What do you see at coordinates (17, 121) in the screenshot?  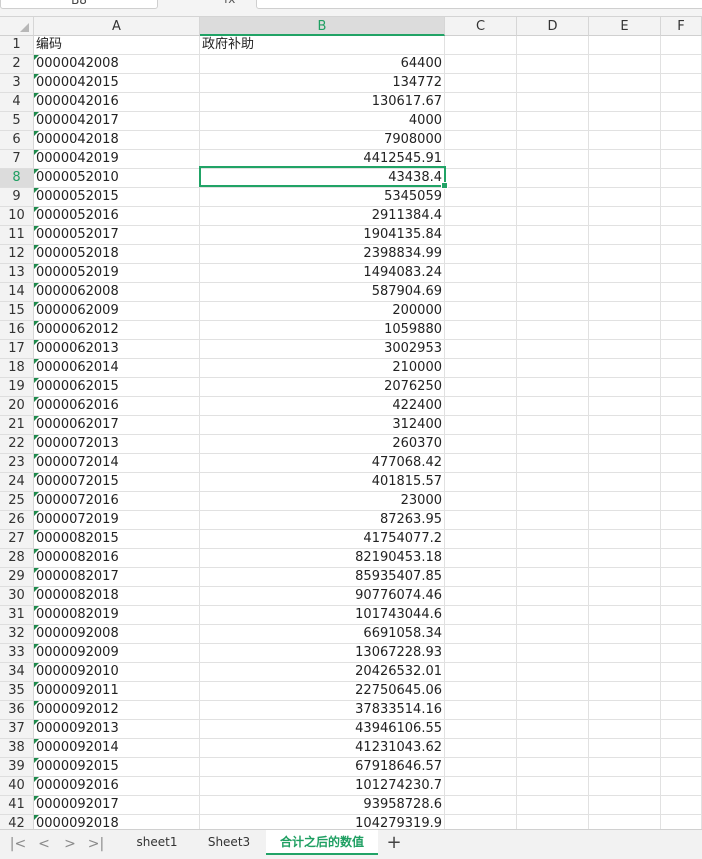 I see `row-header: 5` at bounding box center [17, 121].